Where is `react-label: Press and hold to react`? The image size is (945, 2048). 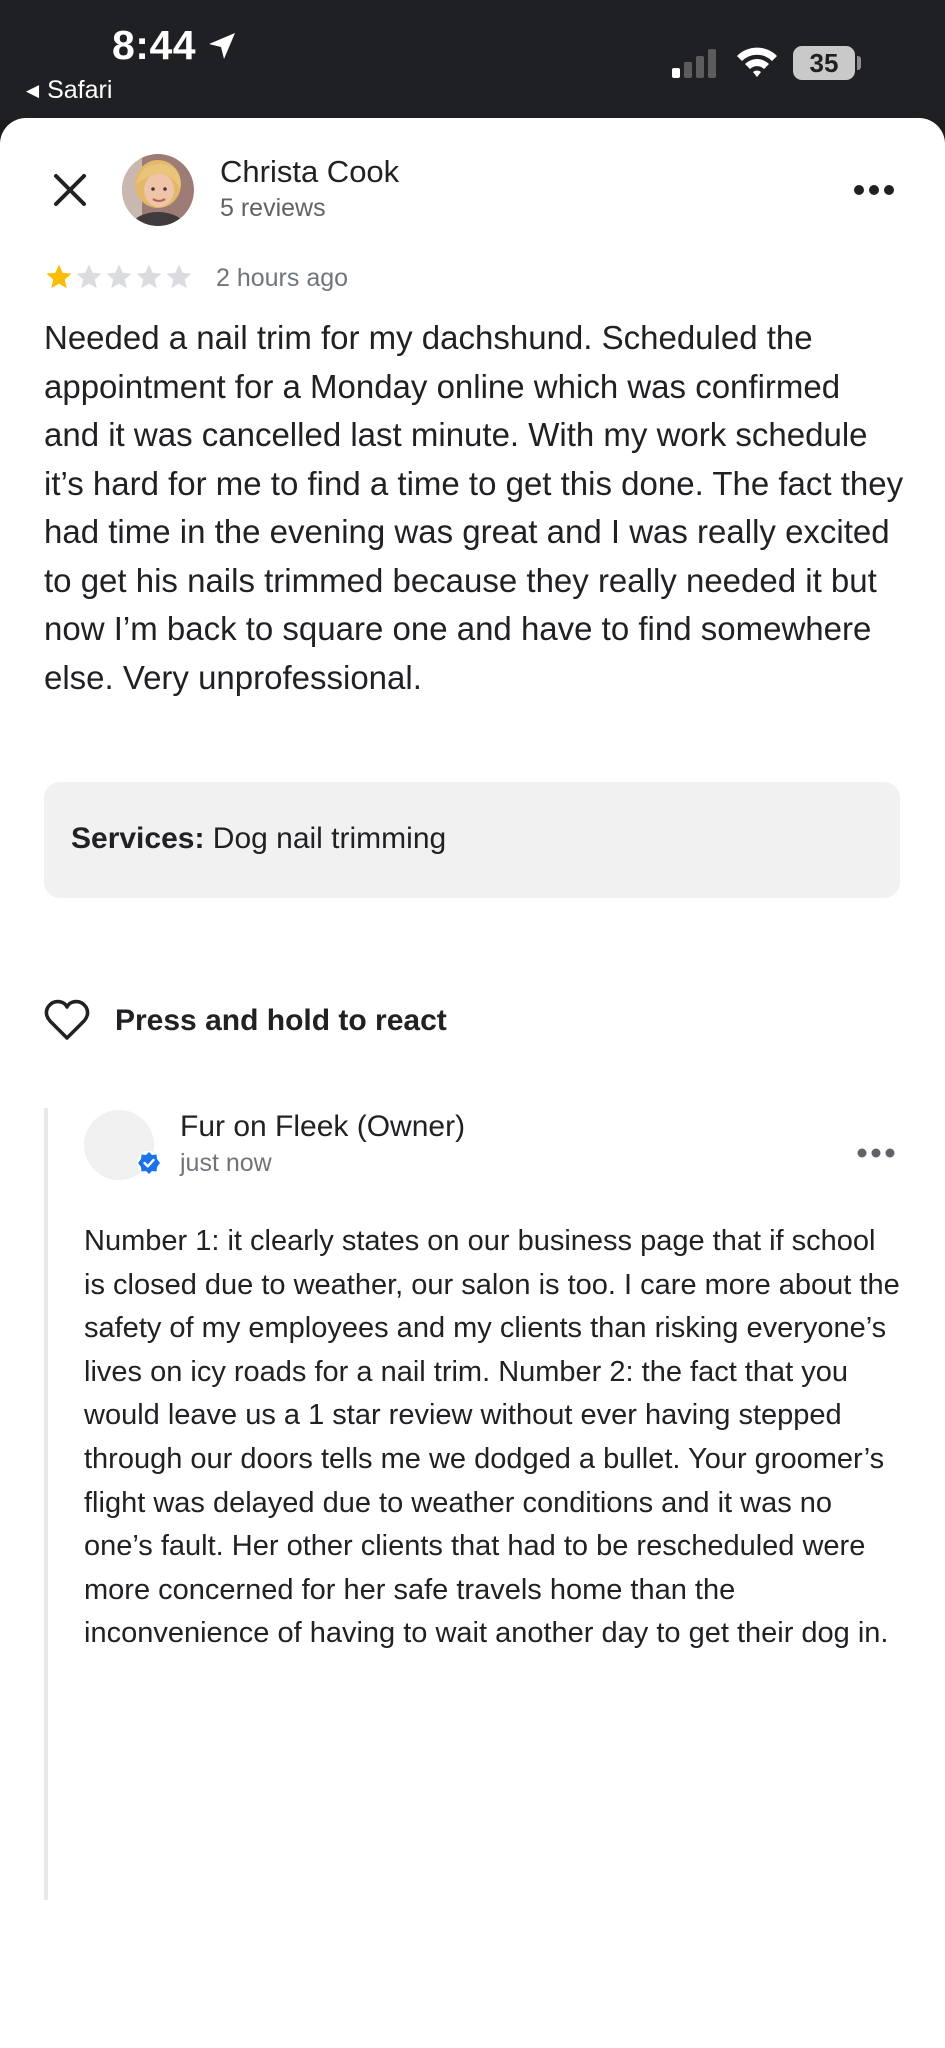
react-label: Press and hold to react is located at coordinates (281, 1020).